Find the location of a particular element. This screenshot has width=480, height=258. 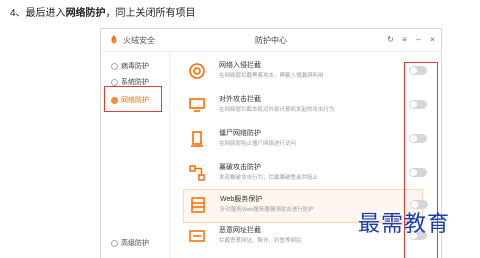

advanced-shield-icon is located at coordinates (114, 243).